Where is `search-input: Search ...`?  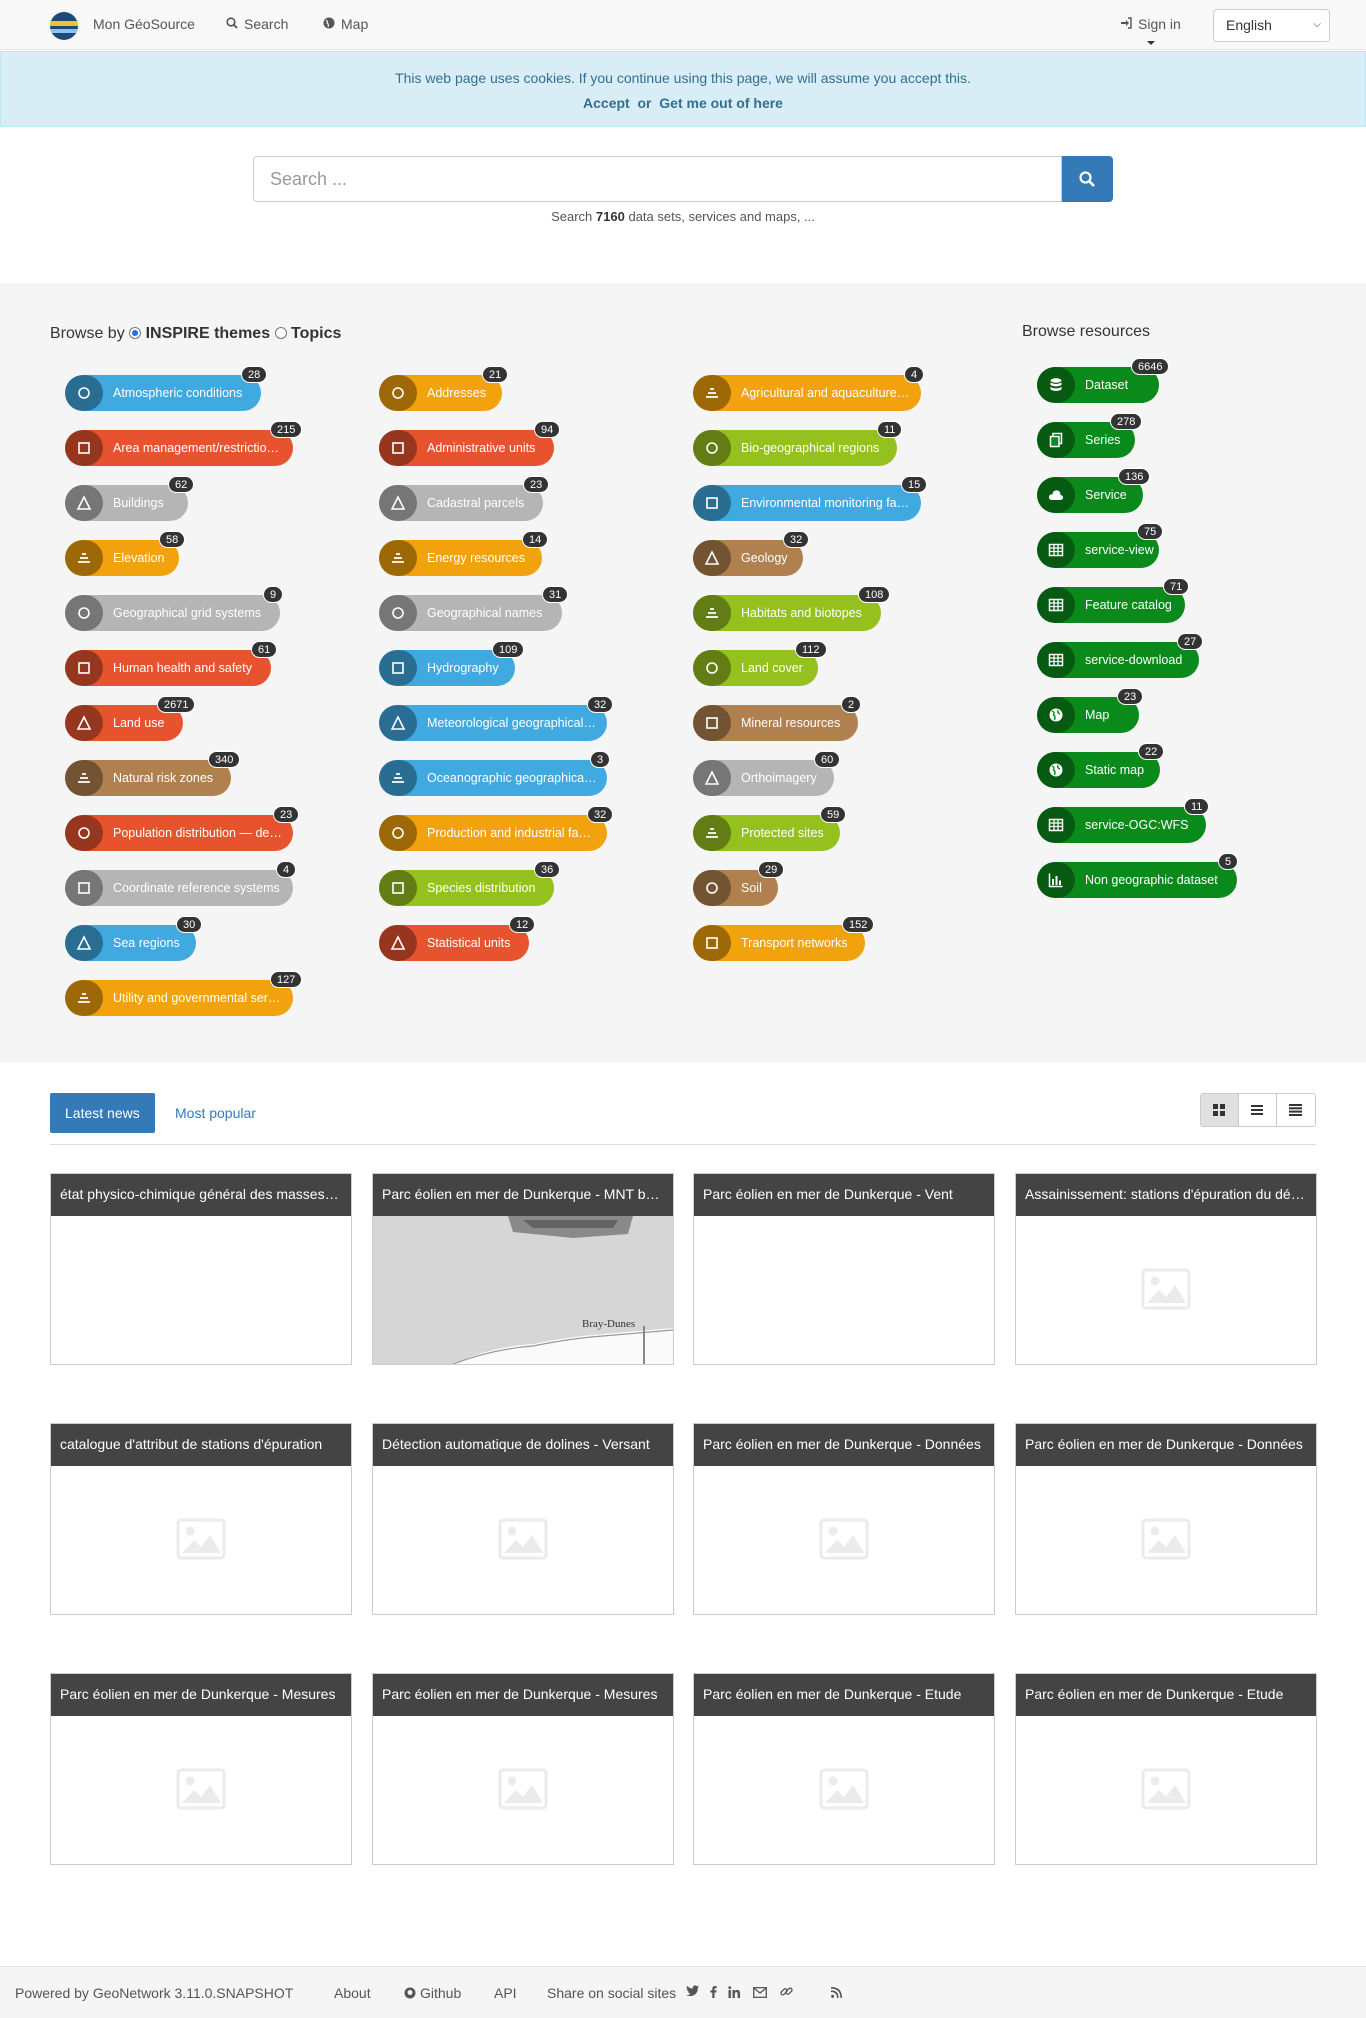
search-input: Search ... is located at coordinates (657, 179).